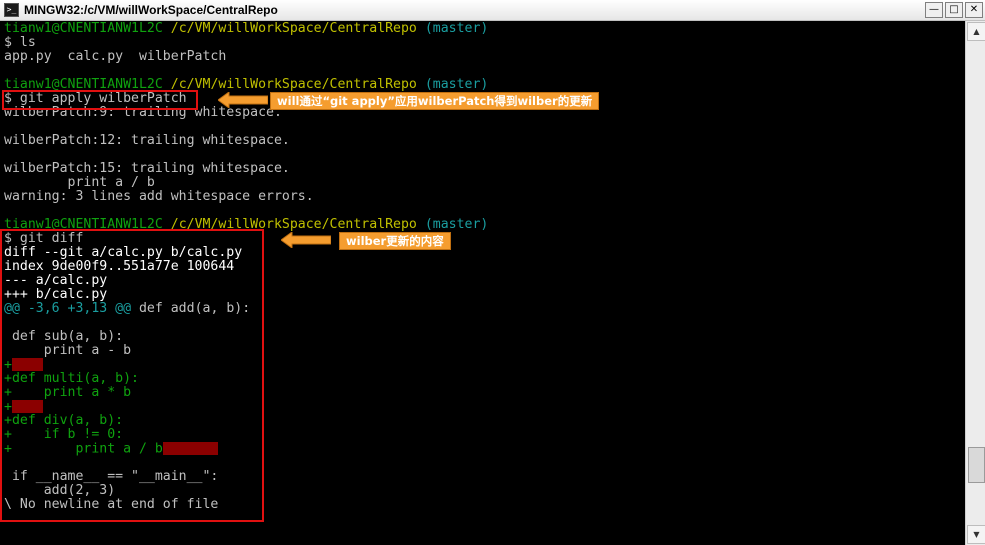 The height and width of the screenshot is (545, 985). I want to click on terminal-app-icon: >_, so click(11, 10).